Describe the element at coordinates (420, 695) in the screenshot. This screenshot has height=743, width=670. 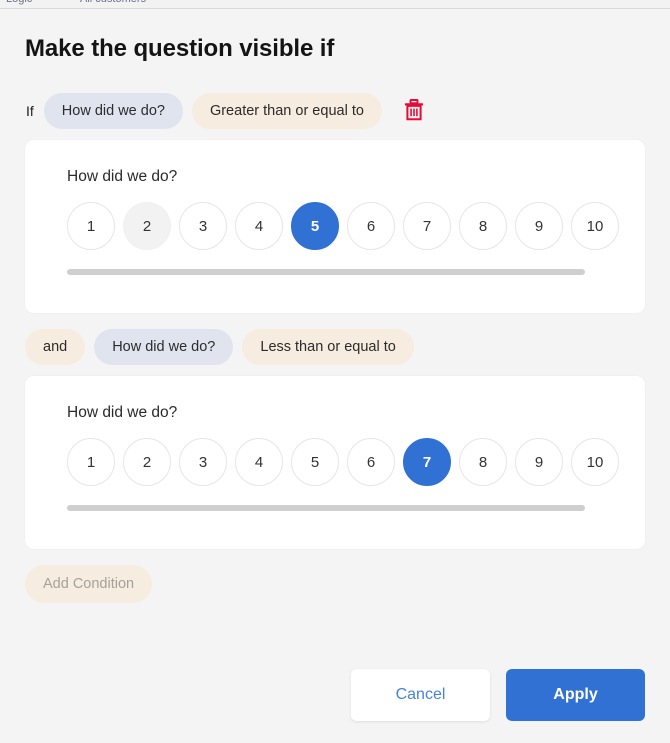
I see `cancel-button: Cancel` at that location.